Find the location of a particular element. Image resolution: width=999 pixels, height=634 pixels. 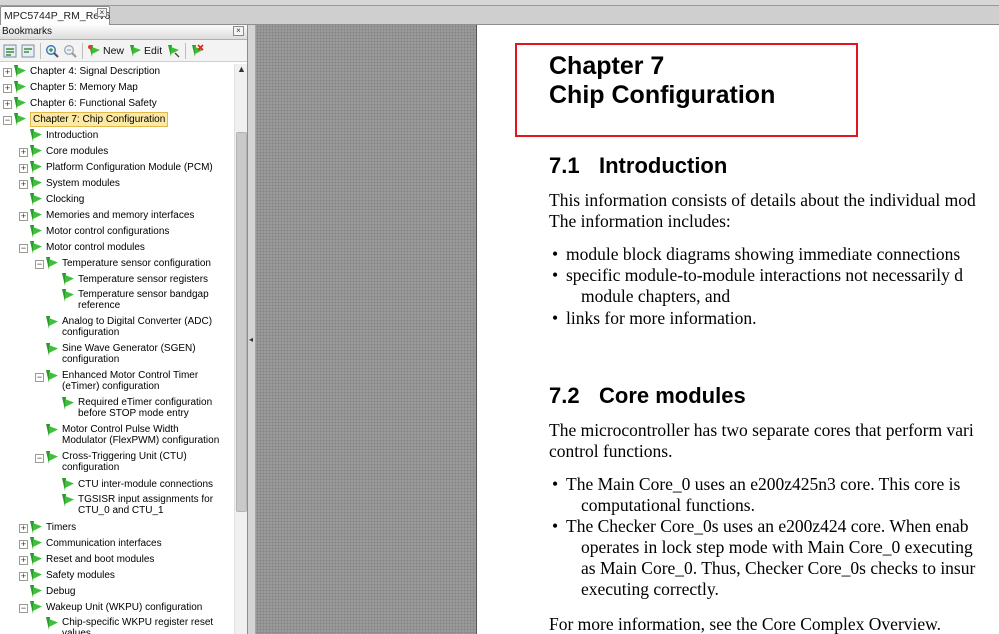

bookmark-item: − Wakeup Unit (WKPU) configuration is located at coordinates (117, 608).